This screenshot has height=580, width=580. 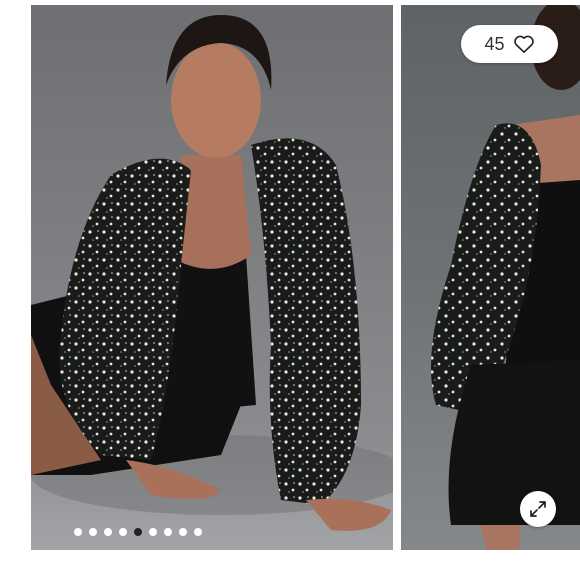 I want to click on expand-diagonal-icon, so click(x=538, y=509).